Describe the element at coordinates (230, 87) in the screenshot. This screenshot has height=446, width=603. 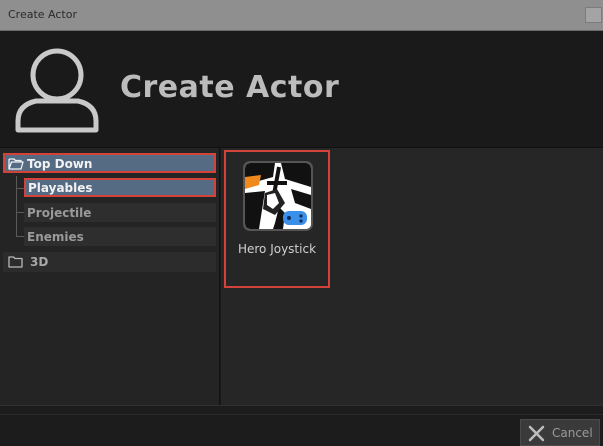
I see `dialog-title: Create Actor` at that location.